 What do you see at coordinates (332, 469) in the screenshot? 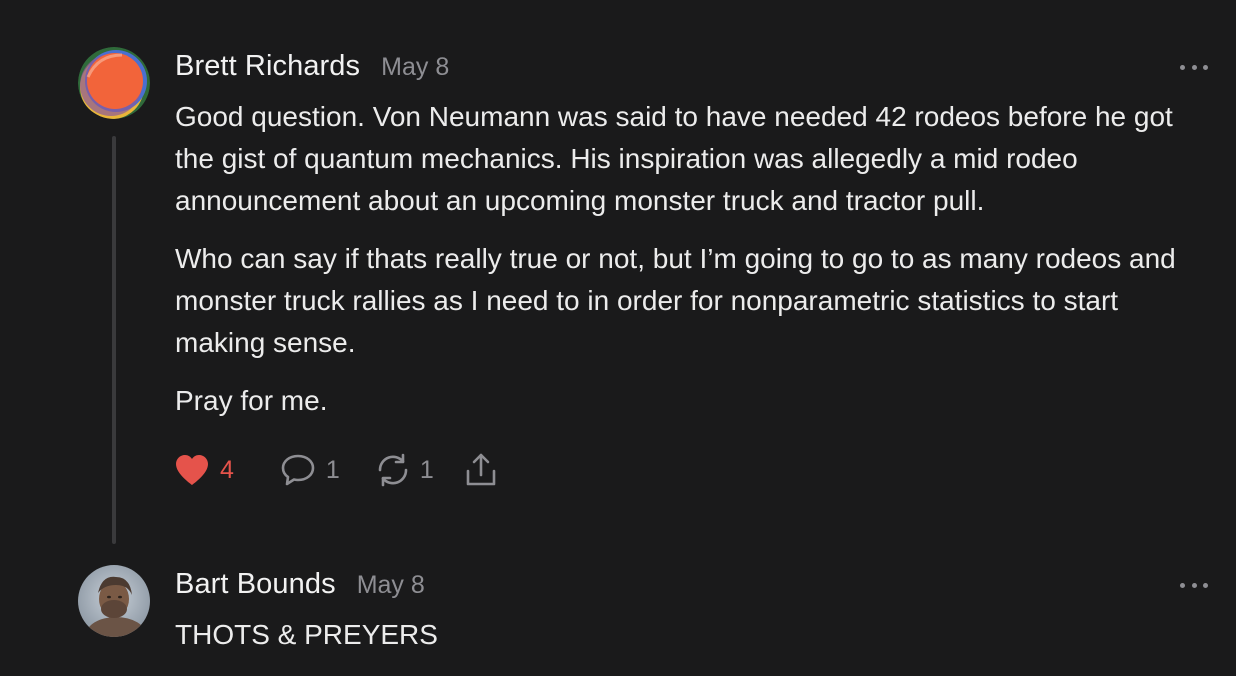
I see `reply-count: 1` at bounding box center [332, 469].